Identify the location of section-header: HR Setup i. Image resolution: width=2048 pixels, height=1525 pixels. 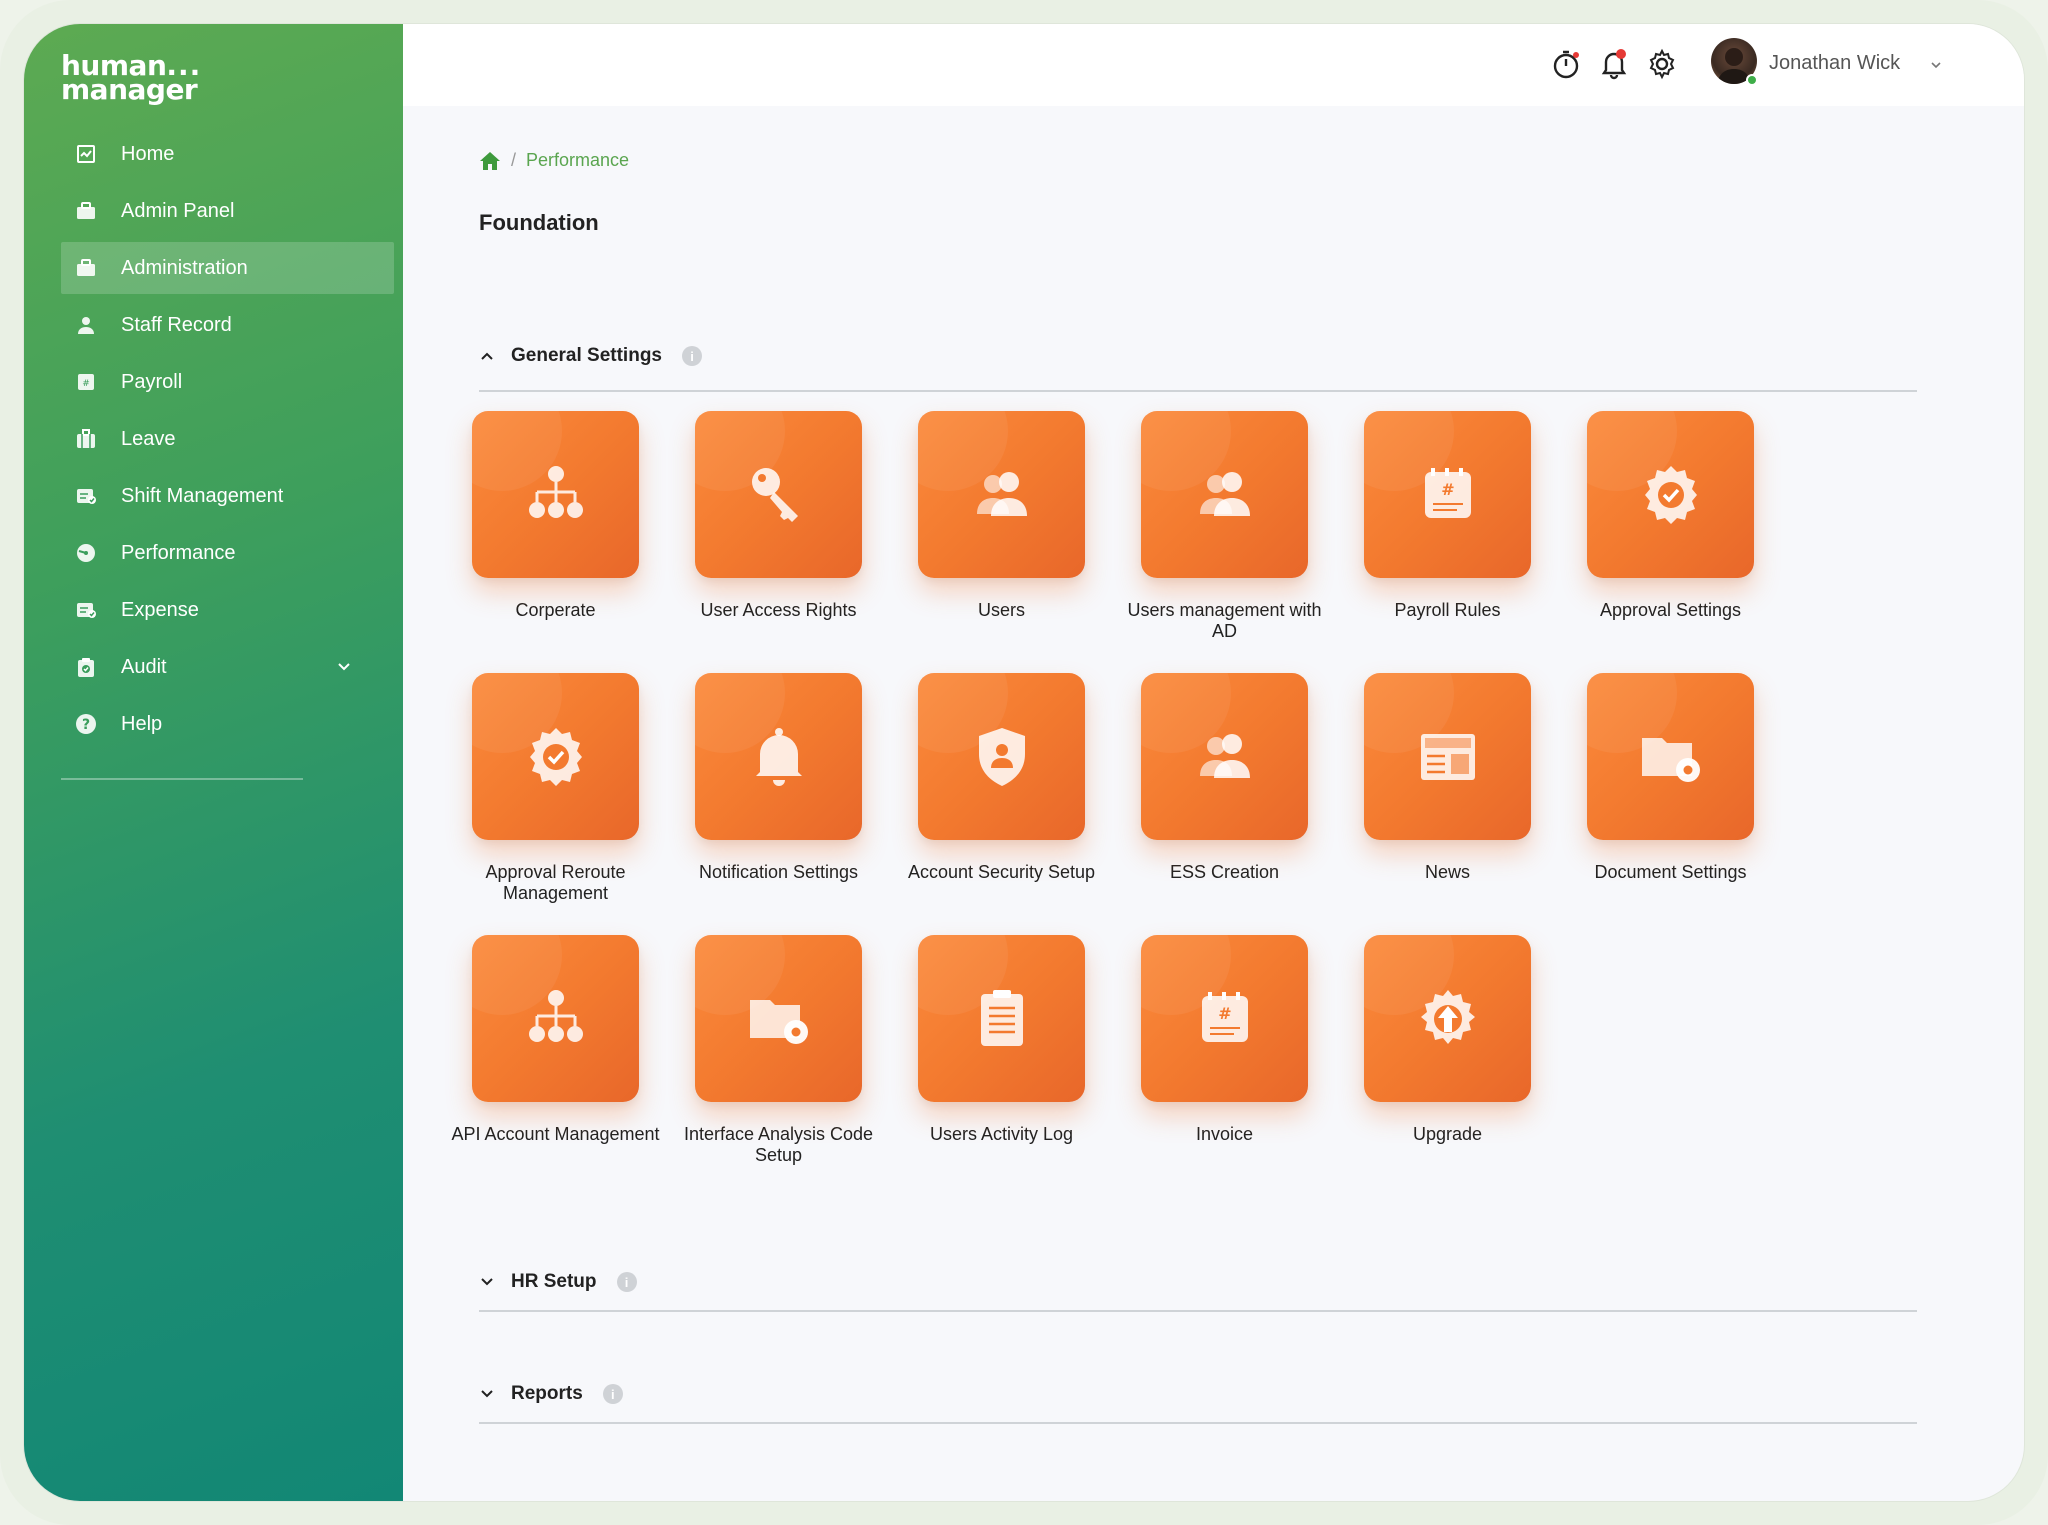
(1198, 1282).